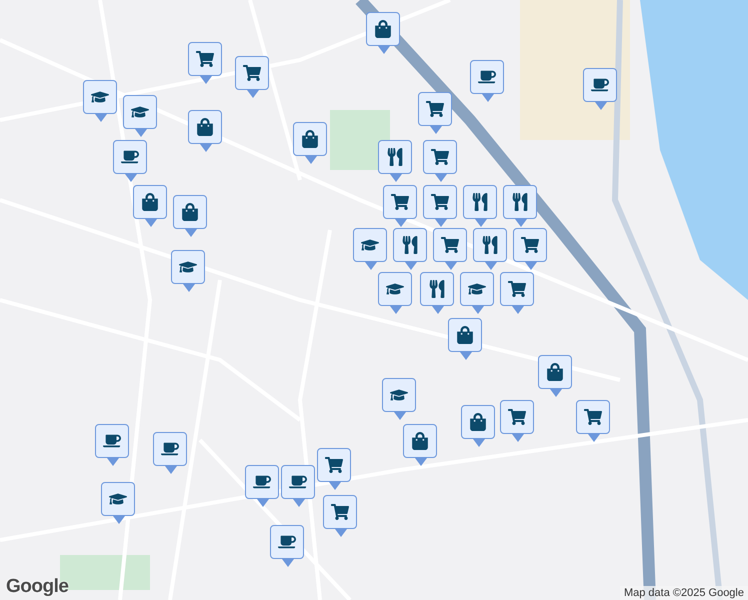 This screenshot has height=600, width=748. What do you see at coordinates (37, 587) in the screenshot?
I see `logo: Google` at bounding box center [37, 587].